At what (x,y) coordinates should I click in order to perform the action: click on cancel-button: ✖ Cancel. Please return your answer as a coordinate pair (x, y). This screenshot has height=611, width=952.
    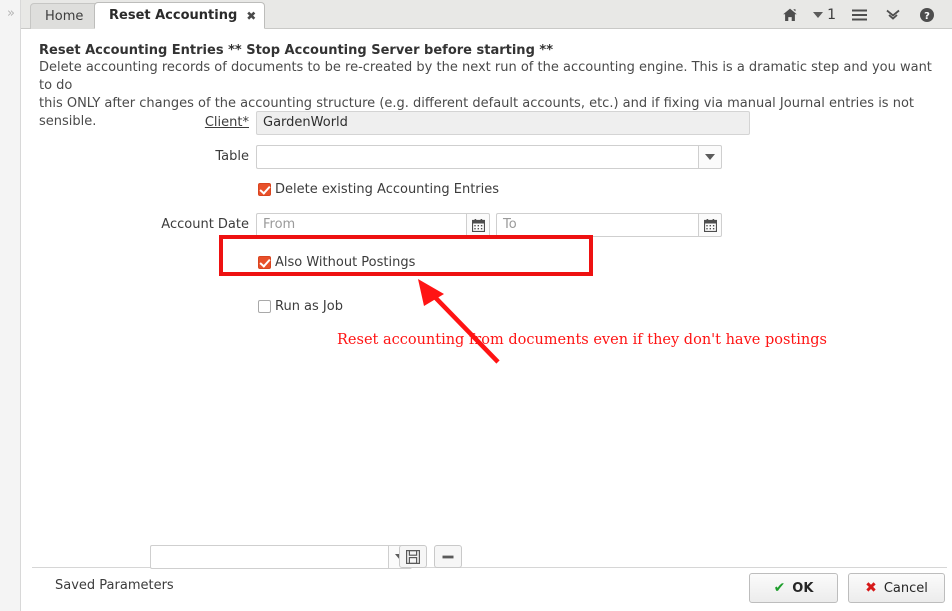
    Looking at the image, I should click on (896, 588).